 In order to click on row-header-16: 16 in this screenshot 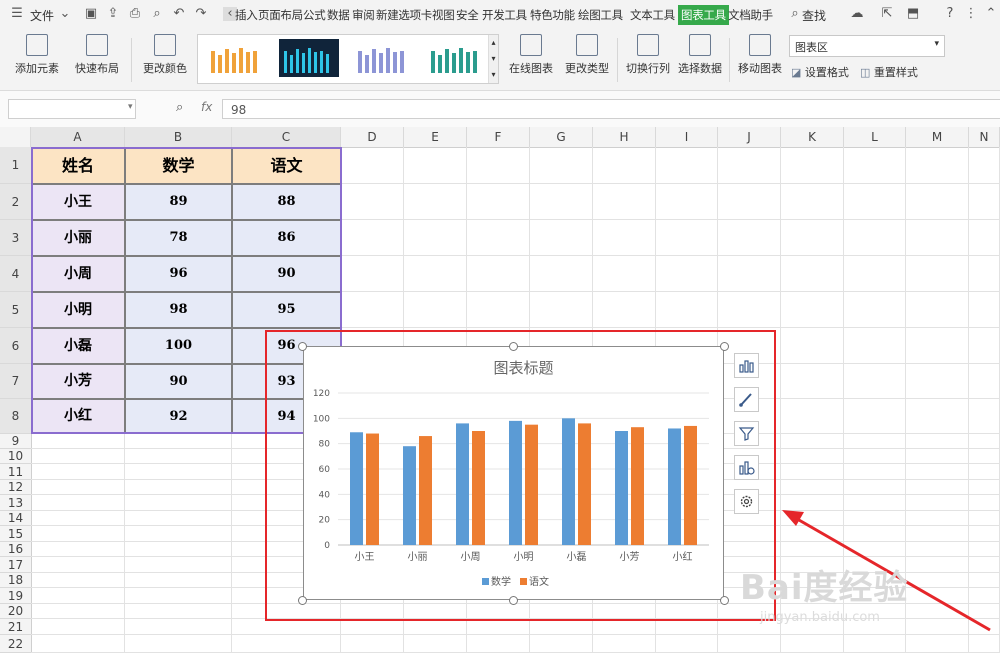, I will do `click(15, 549)`.